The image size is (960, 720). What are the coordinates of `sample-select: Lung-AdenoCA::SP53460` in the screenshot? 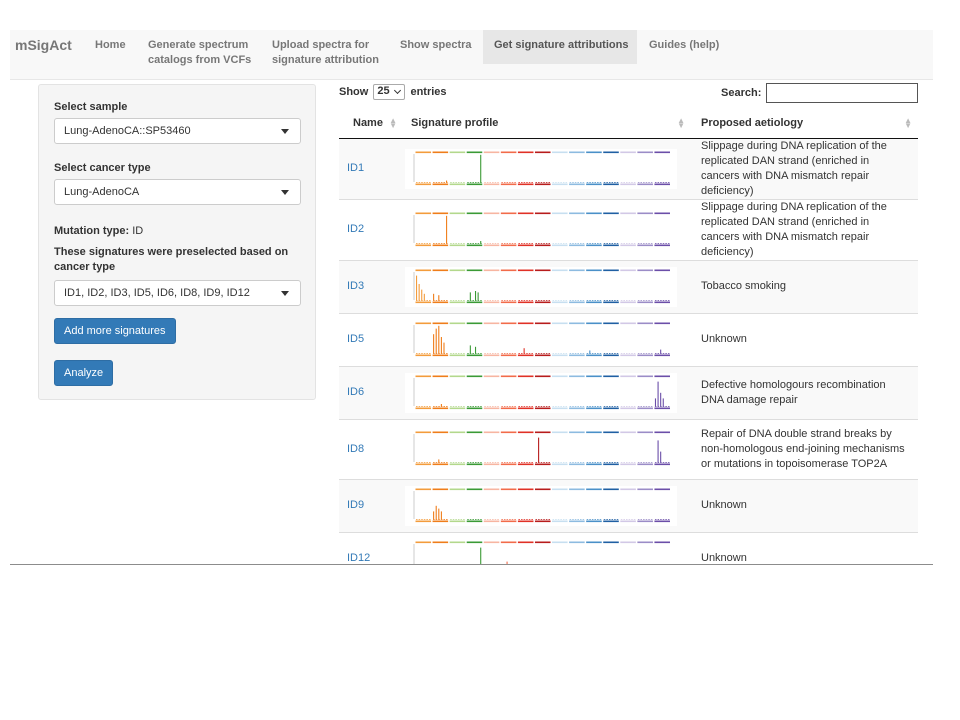 It's located at (177, 131).